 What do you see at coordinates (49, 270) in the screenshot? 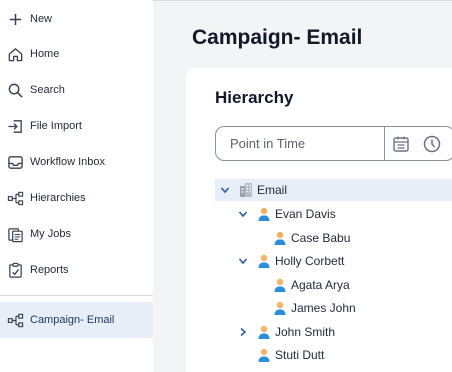
I see `sidebar-item-label: Reports` at bounding box center [49, 270].